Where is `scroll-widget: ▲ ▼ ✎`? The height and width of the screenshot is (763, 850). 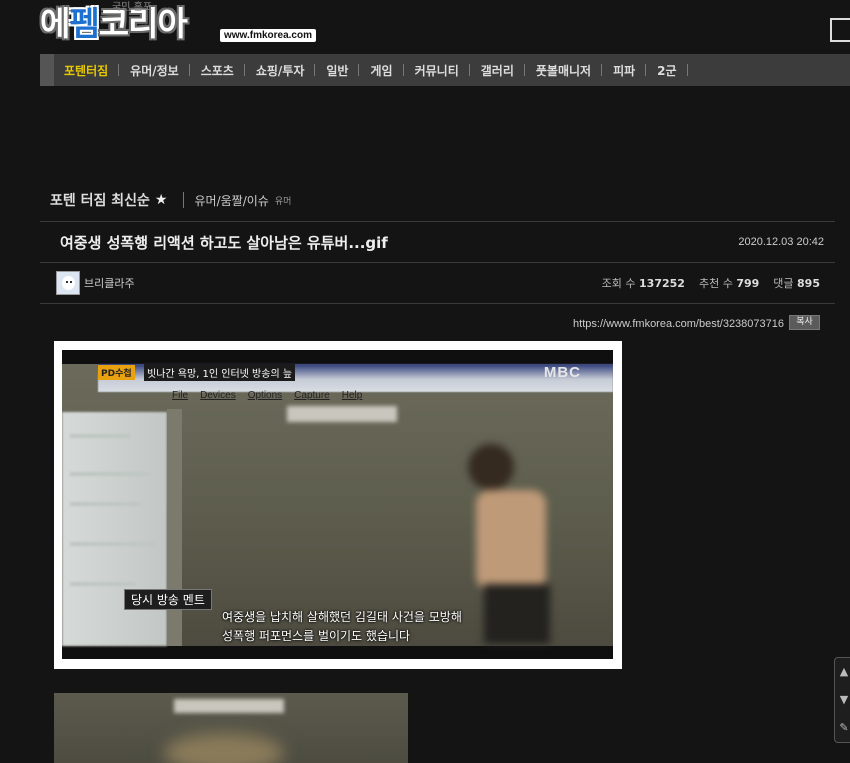 scroll-widget: ▲ ▼ ✎ is located at coordinates (842, 700).